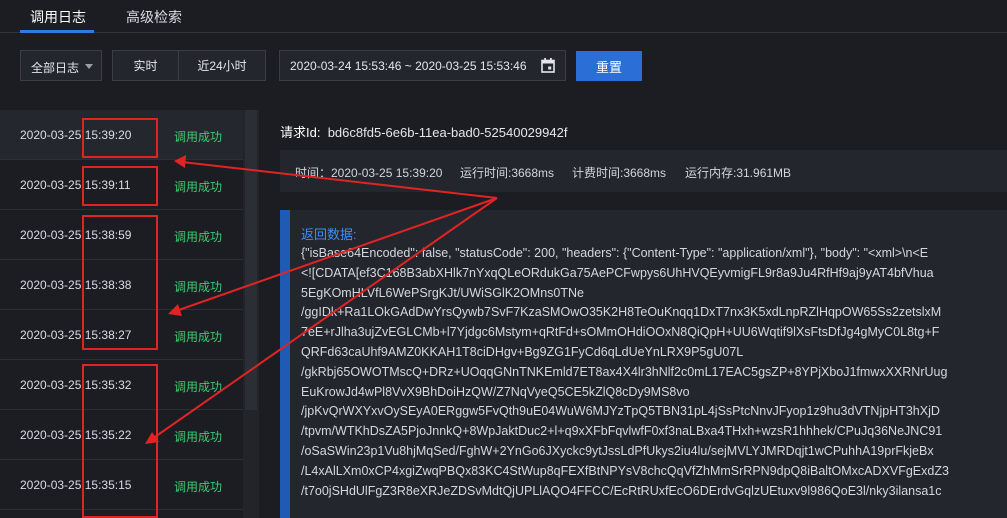 The height and width of the screenshot is (518, 1007). Describe the element at coordinates (369, 173) in the screenshot. I see `invocation-time: 时间：2020-03-25 15:39:20` at that location.